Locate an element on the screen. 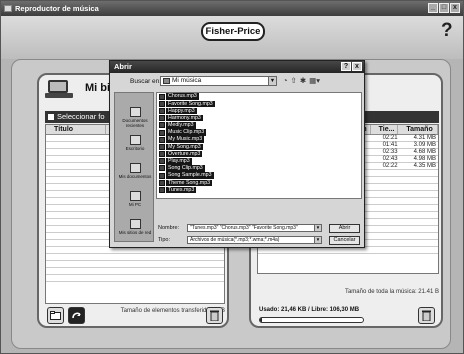  file-item: Theme Song.mp3 is located at coordinates (259, 183).